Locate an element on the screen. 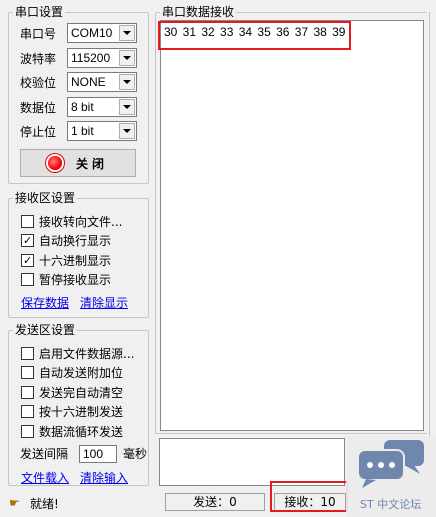 This screenshot has width=436, height=517. clear-display-link: 清除显示 is located at coordinates (104, 302).